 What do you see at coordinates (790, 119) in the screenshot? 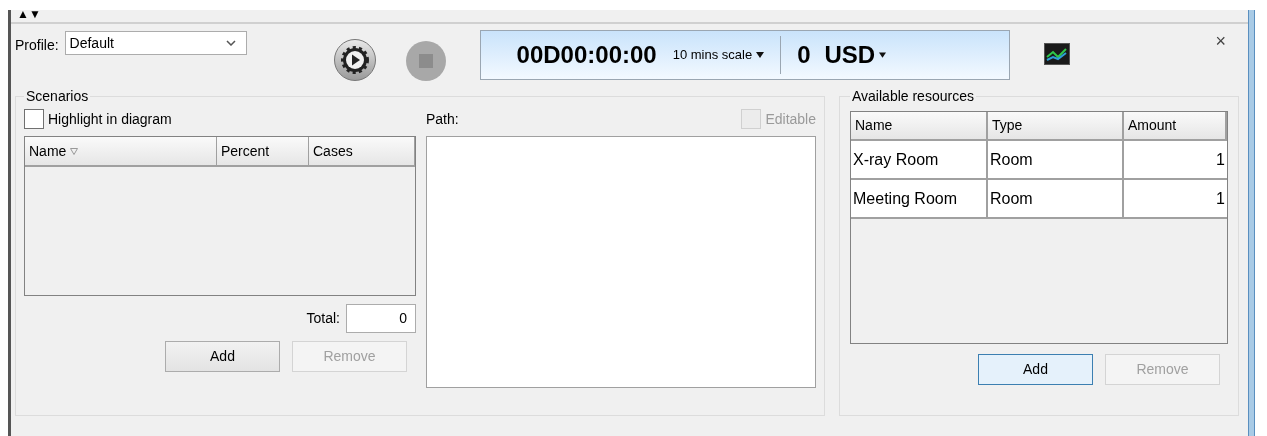
I see `checkbox-label: Editable` at bounding box center [790, 119].